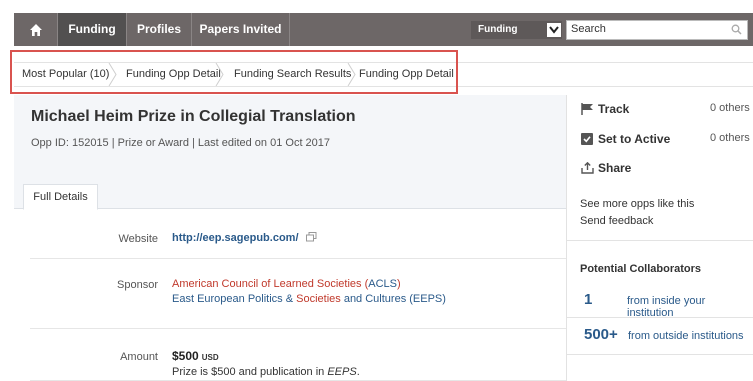 The height and width of the screenshot is (381, 753). I want to click on breadcrumb-item: Funding Search Results, so click(292, 74).